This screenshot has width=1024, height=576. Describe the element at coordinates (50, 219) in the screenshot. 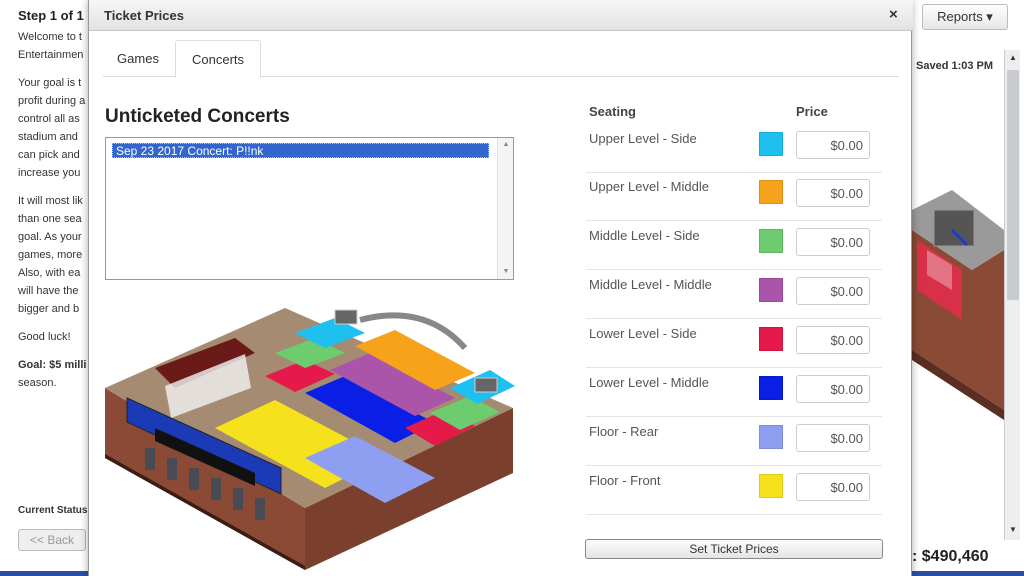

I see `instruction-line: than one sea` at that location.